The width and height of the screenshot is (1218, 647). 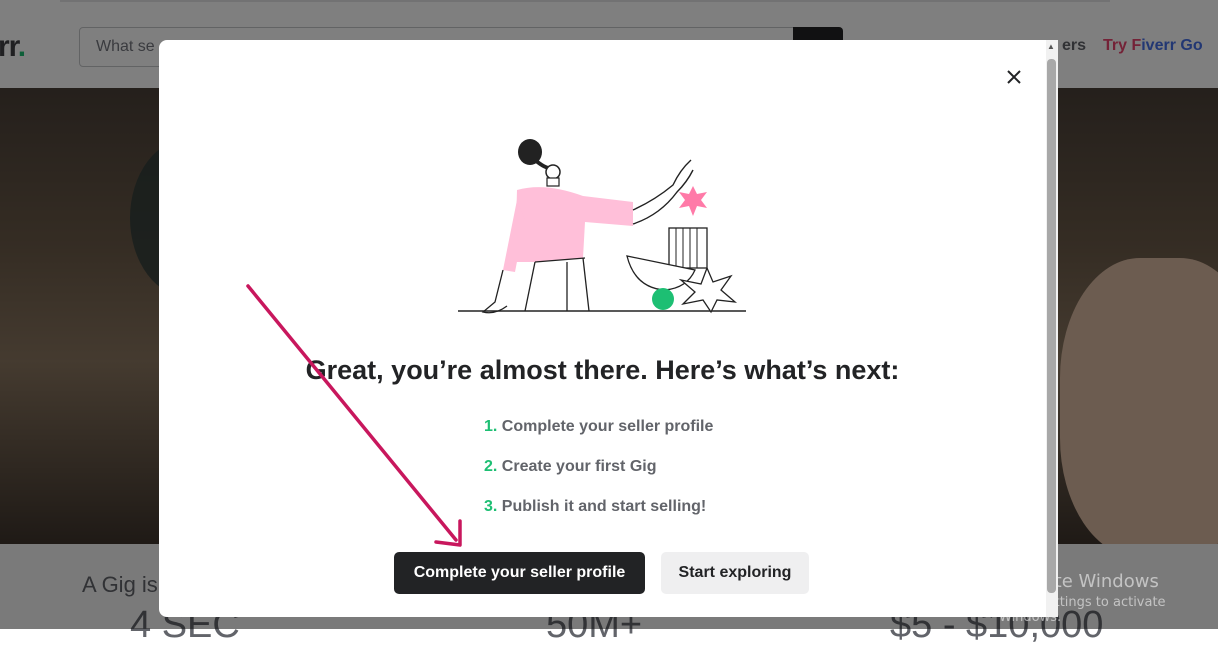 What do you see at coordinates (605, 426) in the screenshot?
I see `step-text: Complete your seller profile` at bounding box center [605, 426].